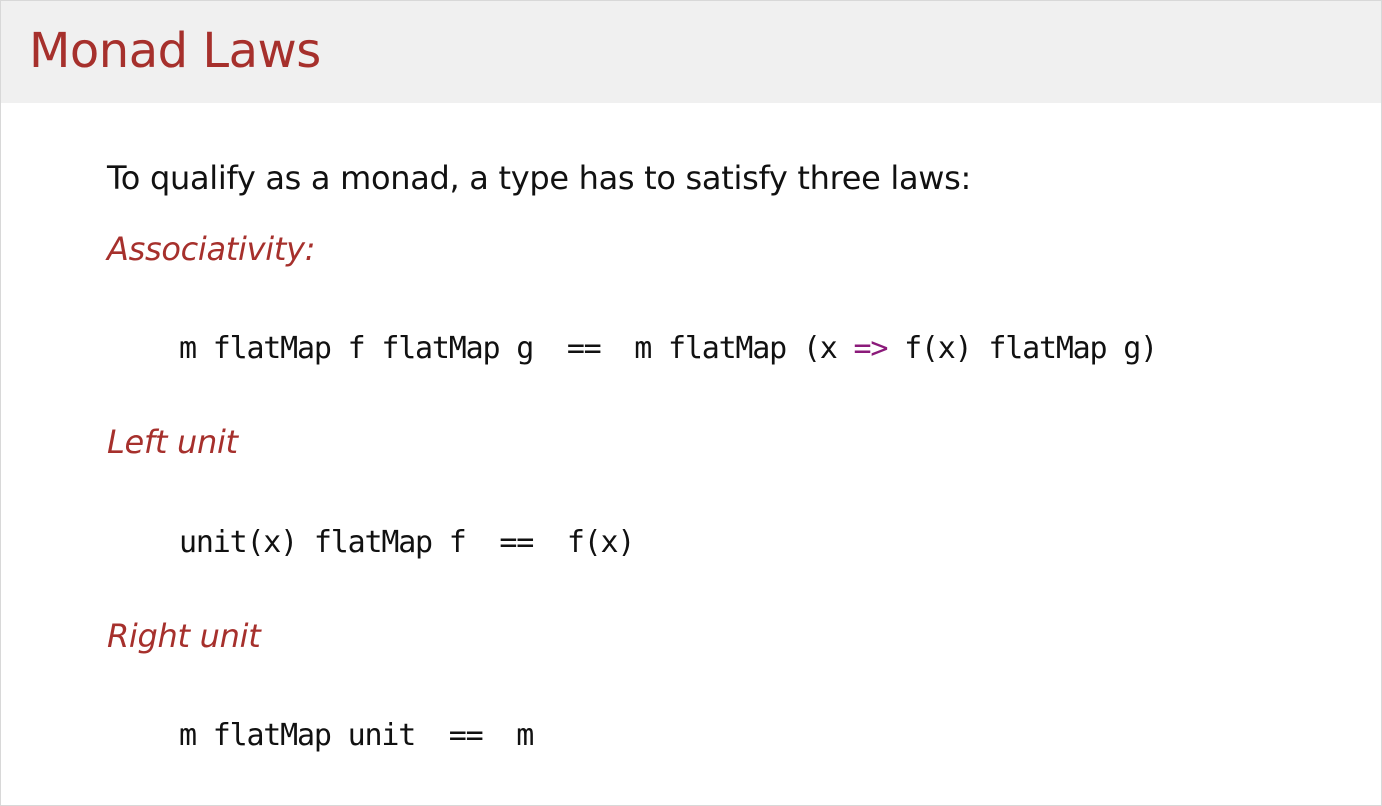 This screenshot has width=1382, height=806. I want to click on law-heading-associativity: Associativity:, so click(211, 249).